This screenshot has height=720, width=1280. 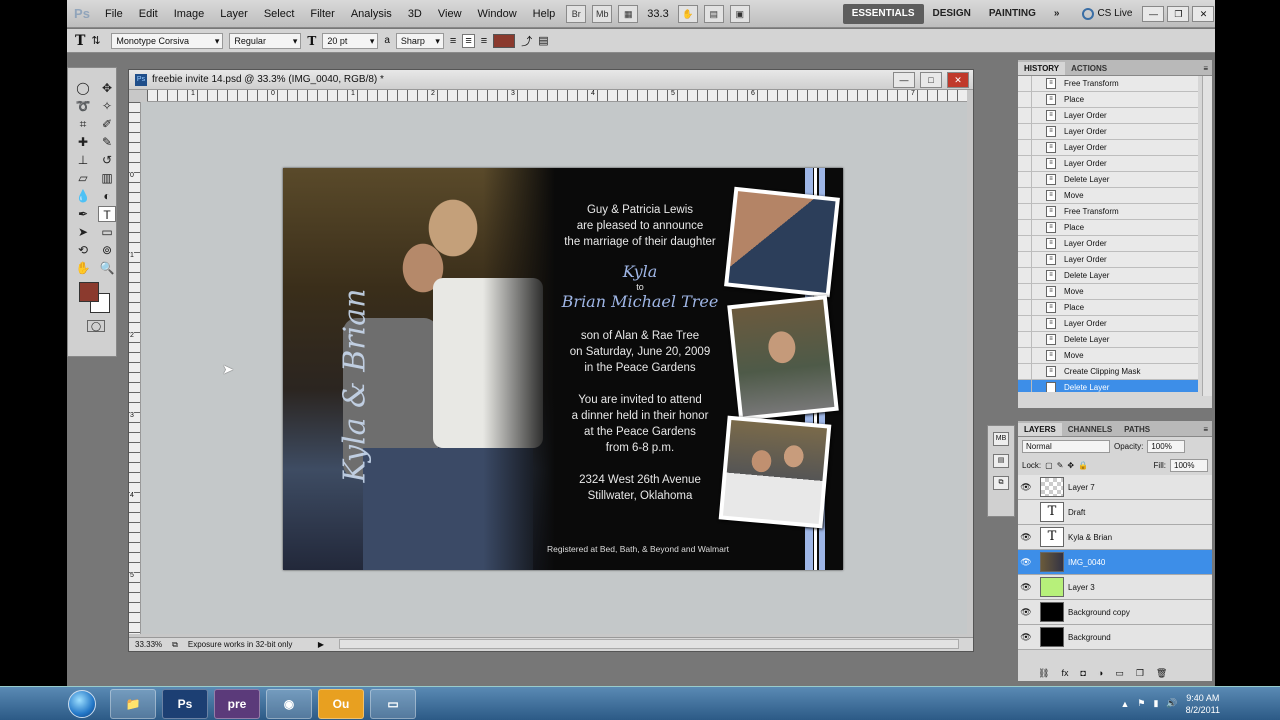 What do you see at coordinates (1049, 465) in the screenshot?
I see `lock-transparency-icon: ▢` at bounding box center [1049, 465].